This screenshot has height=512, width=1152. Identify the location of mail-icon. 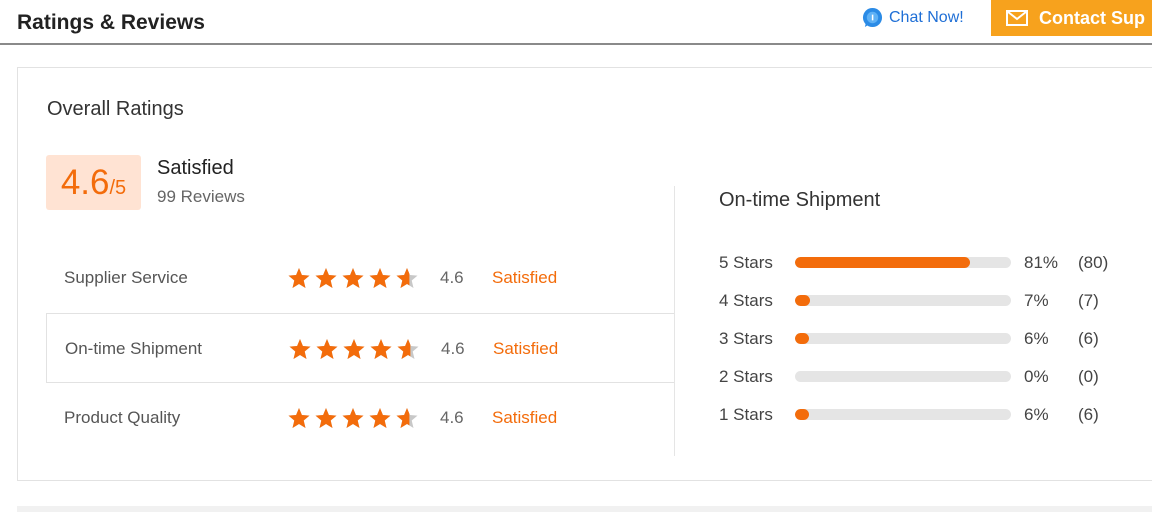
(1017, 18).